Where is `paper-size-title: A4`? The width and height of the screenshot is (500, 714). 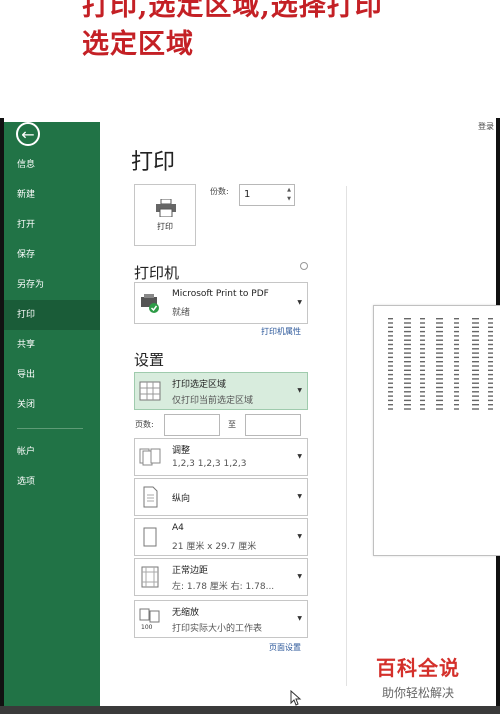 paper-size-title: A4 is located at coordinates (178, 528).